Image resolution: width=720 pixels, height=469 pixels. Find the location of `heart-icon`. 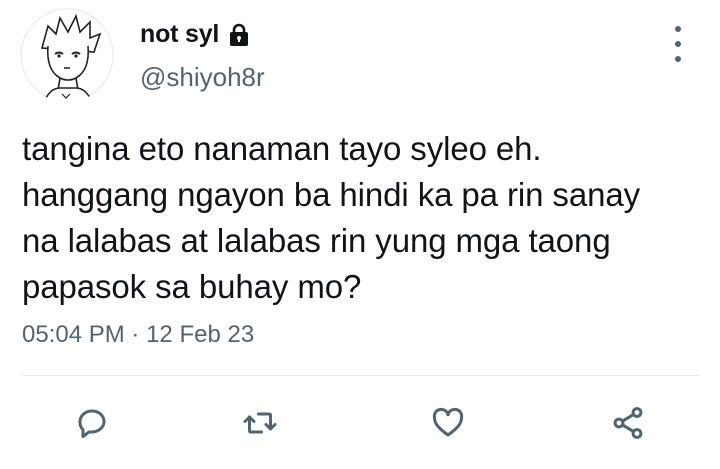

heart-icon is located at coordinates (448, 422).